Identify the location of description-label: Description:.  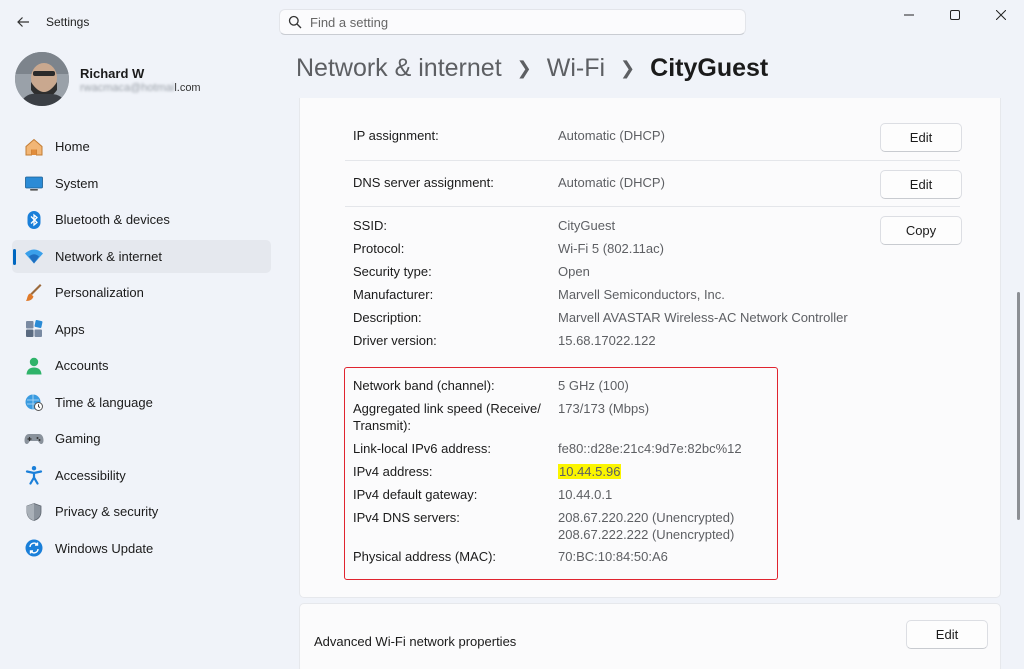
(387, 317).